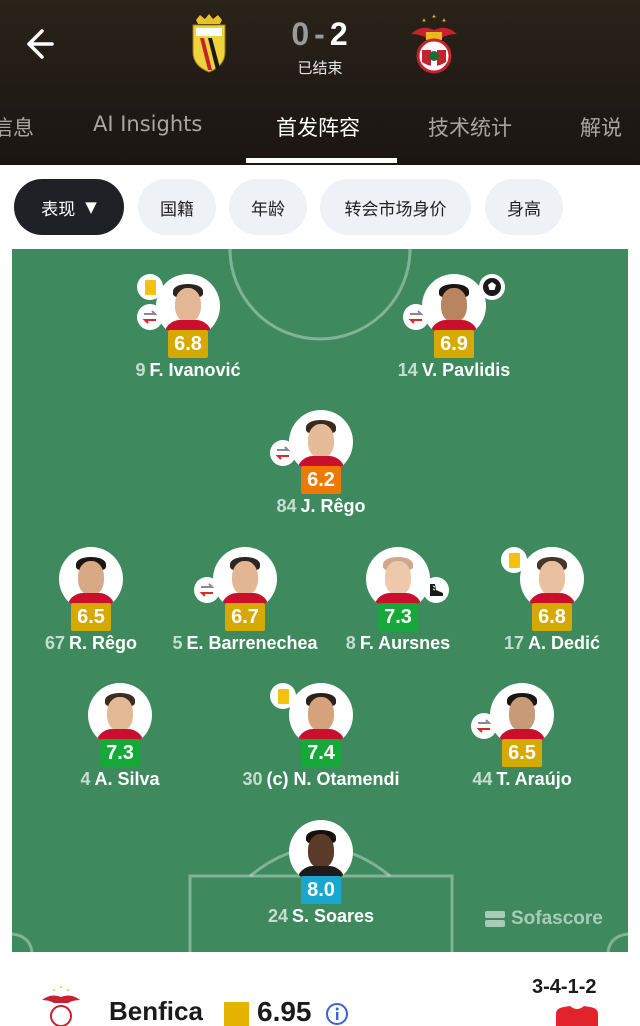 The height and width of the screenshot is (1026, 640). I want to click on tab-bar: 信息 AI Insights 首发阵容 技术统计 解说, so click(320, 132).